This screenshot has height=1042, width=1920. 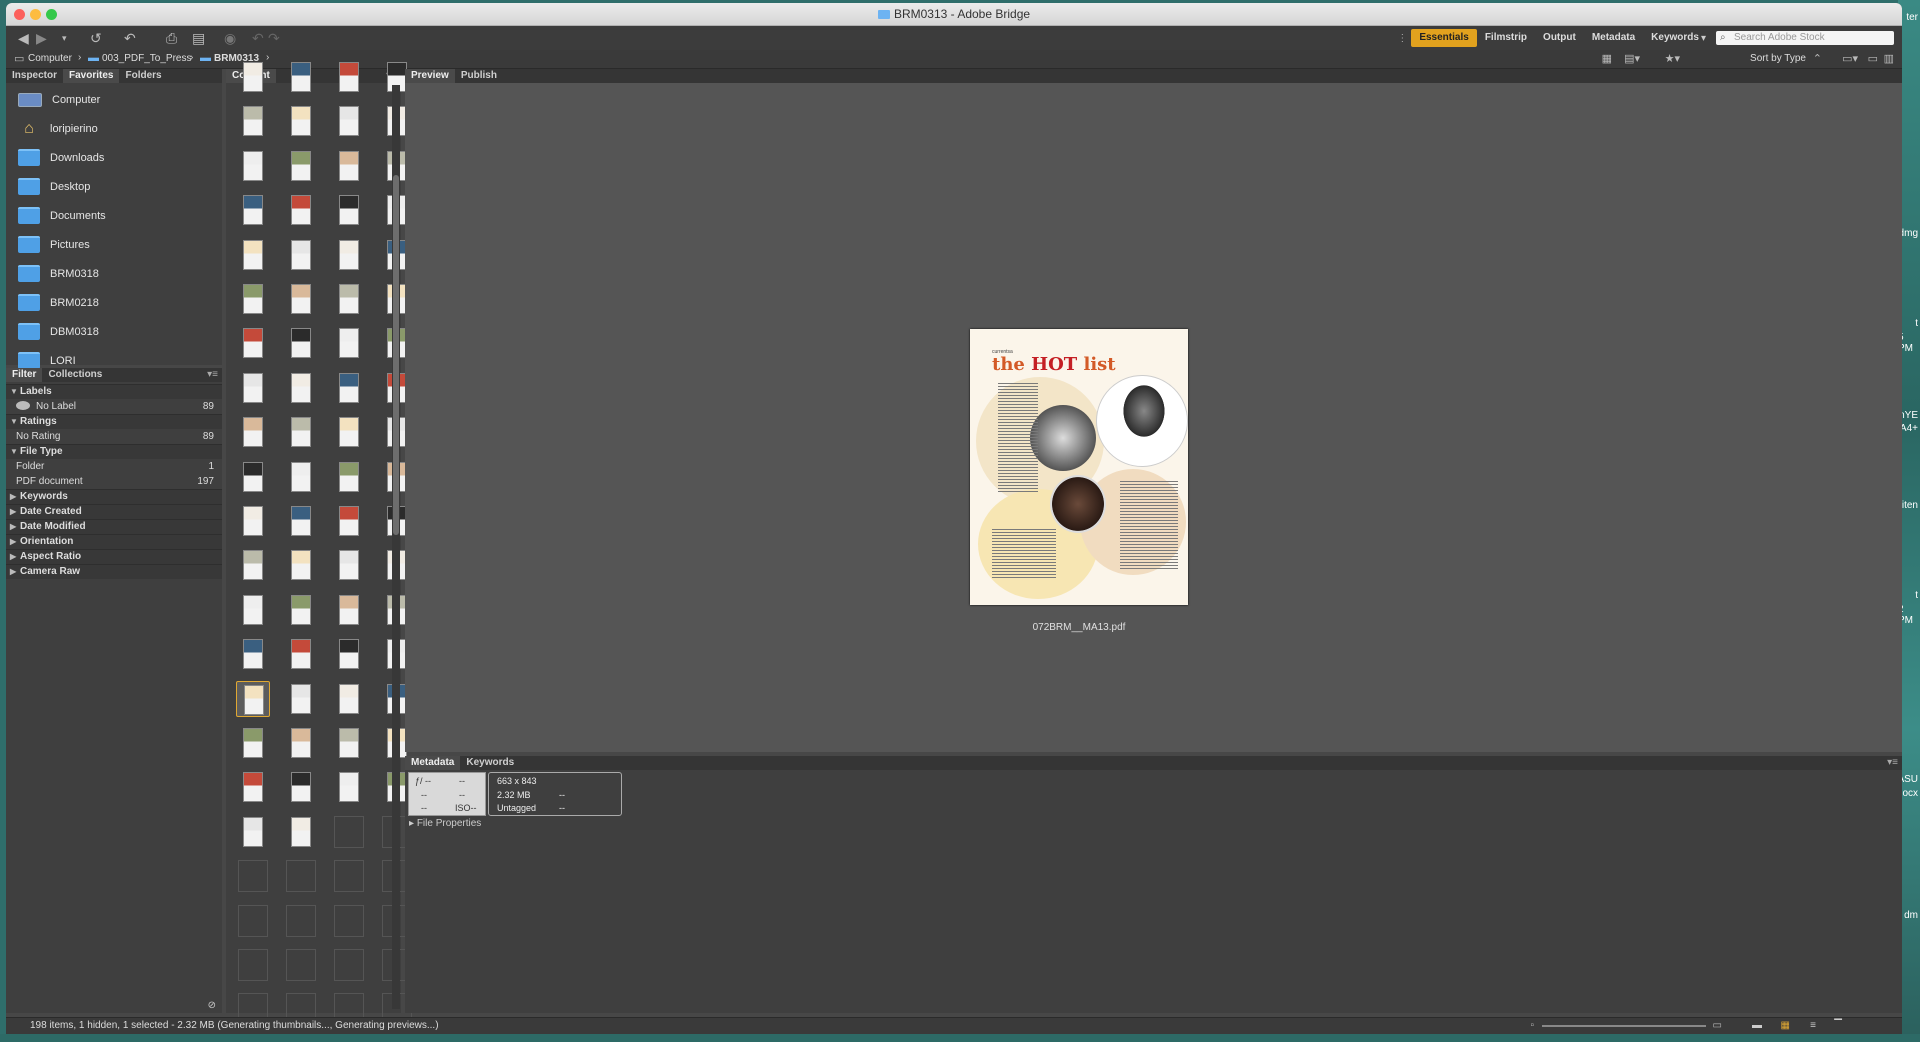 What do you see at coordinates (1632, 58) in the screenshot?
I see `view-options-icon: ▤▾` at bounding box center [1632, 58].